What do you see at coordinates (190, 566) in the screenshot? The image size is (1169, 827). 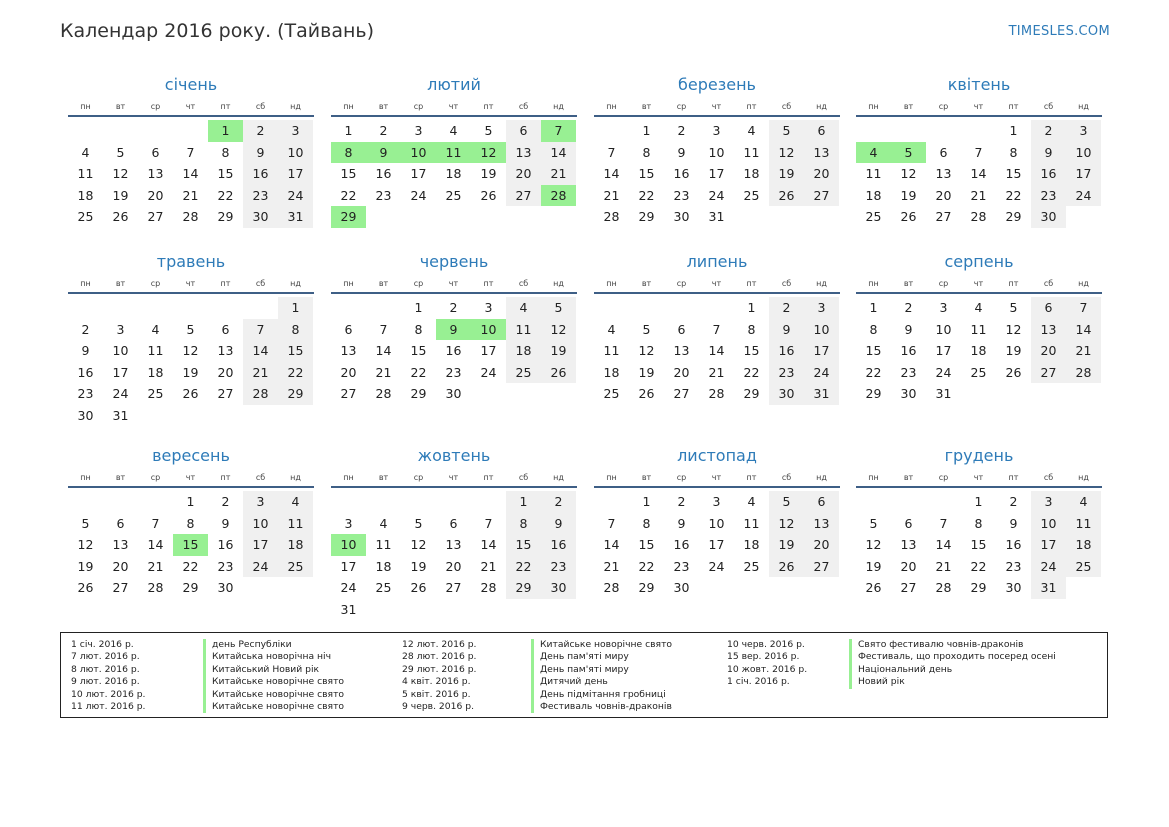 I see `day-cell: 22` at bounding box center [190, 566].